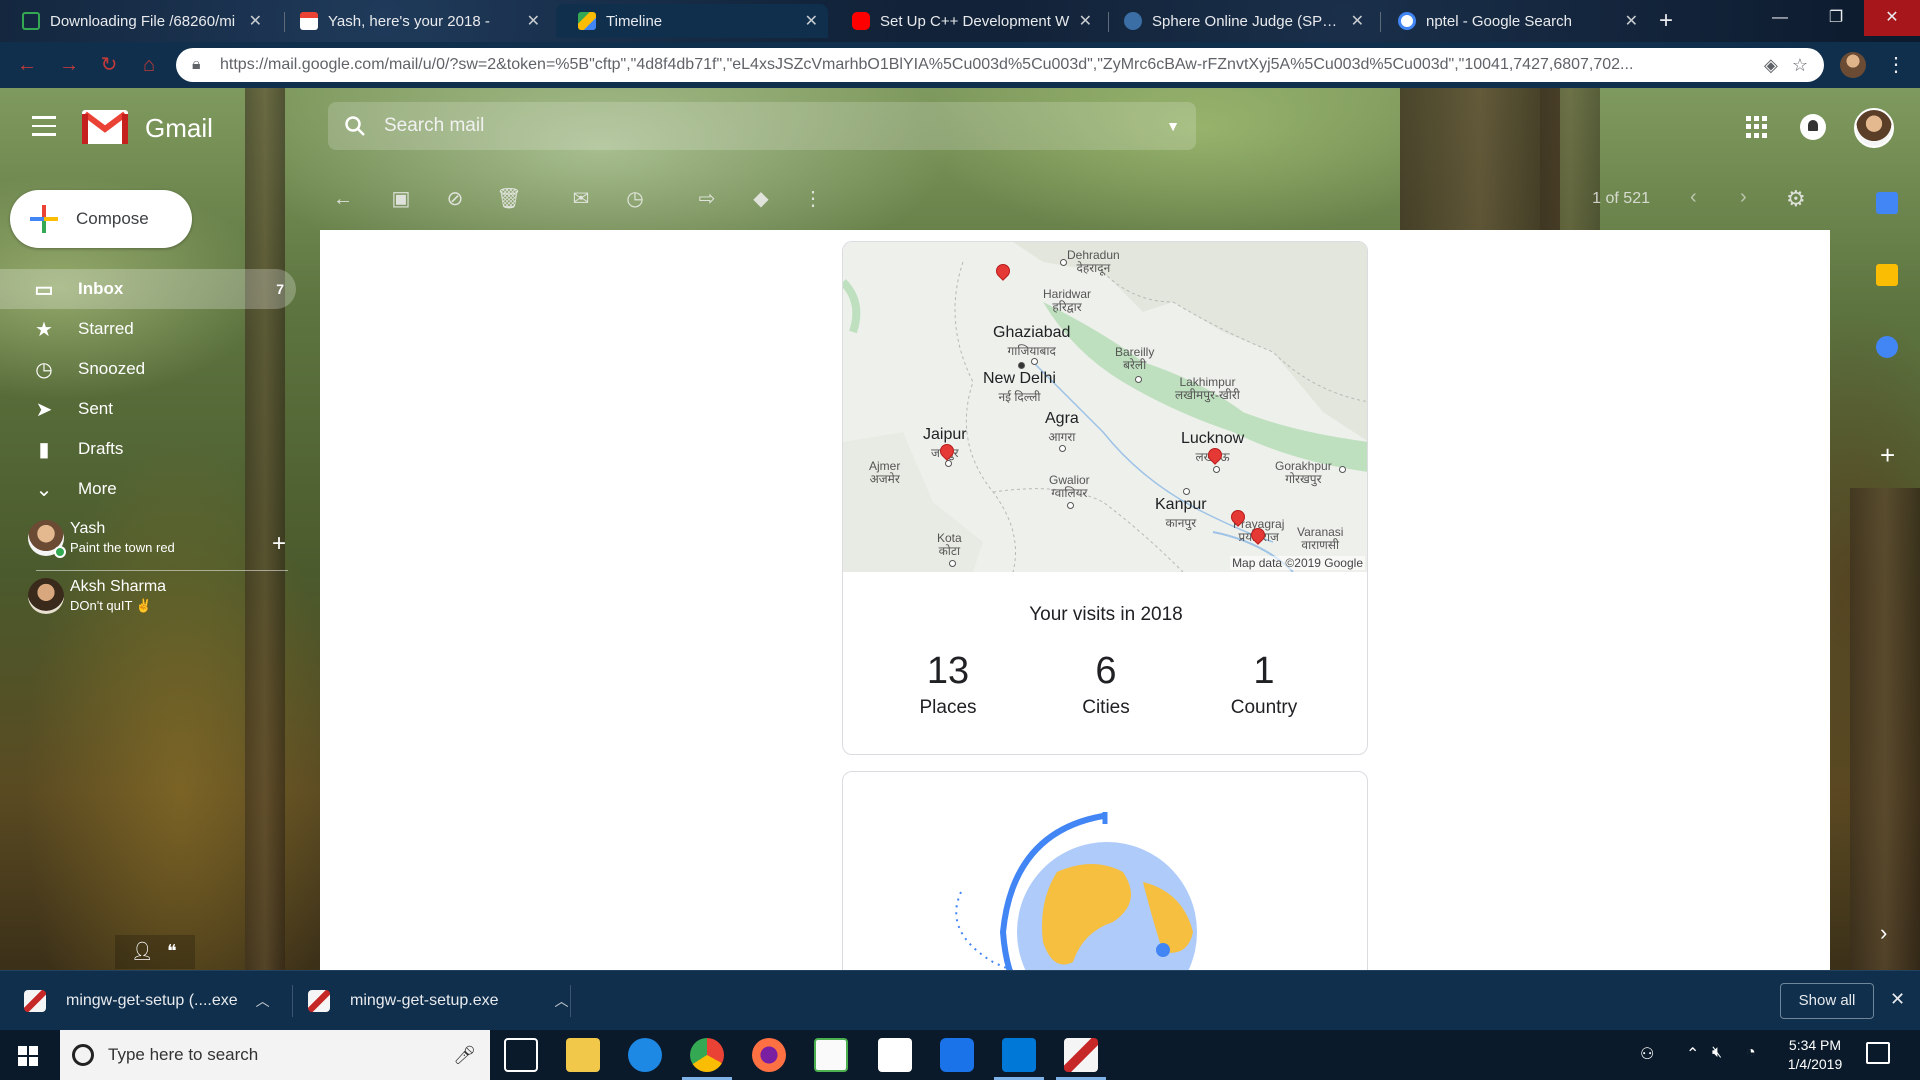  I want to click on newer-chevron-icon: ‹, so click(1693, 197).